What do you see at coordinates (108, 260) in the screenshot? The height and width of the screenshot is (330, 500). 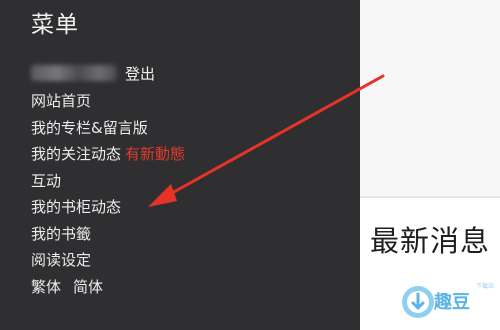 I see `menu-item-reading-settings: 阅读设定` at bounding box center [108, 260].